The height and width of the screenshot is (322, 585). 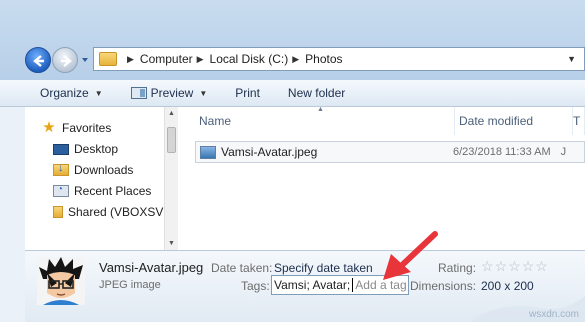 What do you see at coordinates (171, 243) in the screenshot?
I see `scroll-down-icon: ▼` at bounding box center [171, 243].